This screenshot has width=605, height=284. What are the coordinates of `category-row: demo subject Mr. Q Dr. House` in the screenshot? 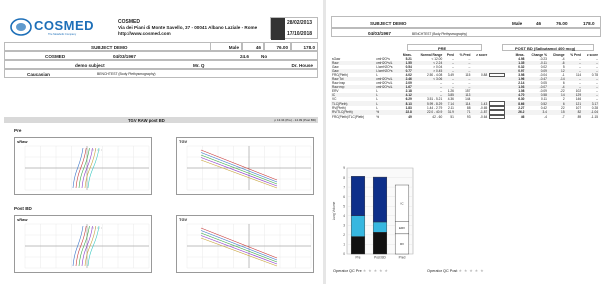 It's located at (161, 64).